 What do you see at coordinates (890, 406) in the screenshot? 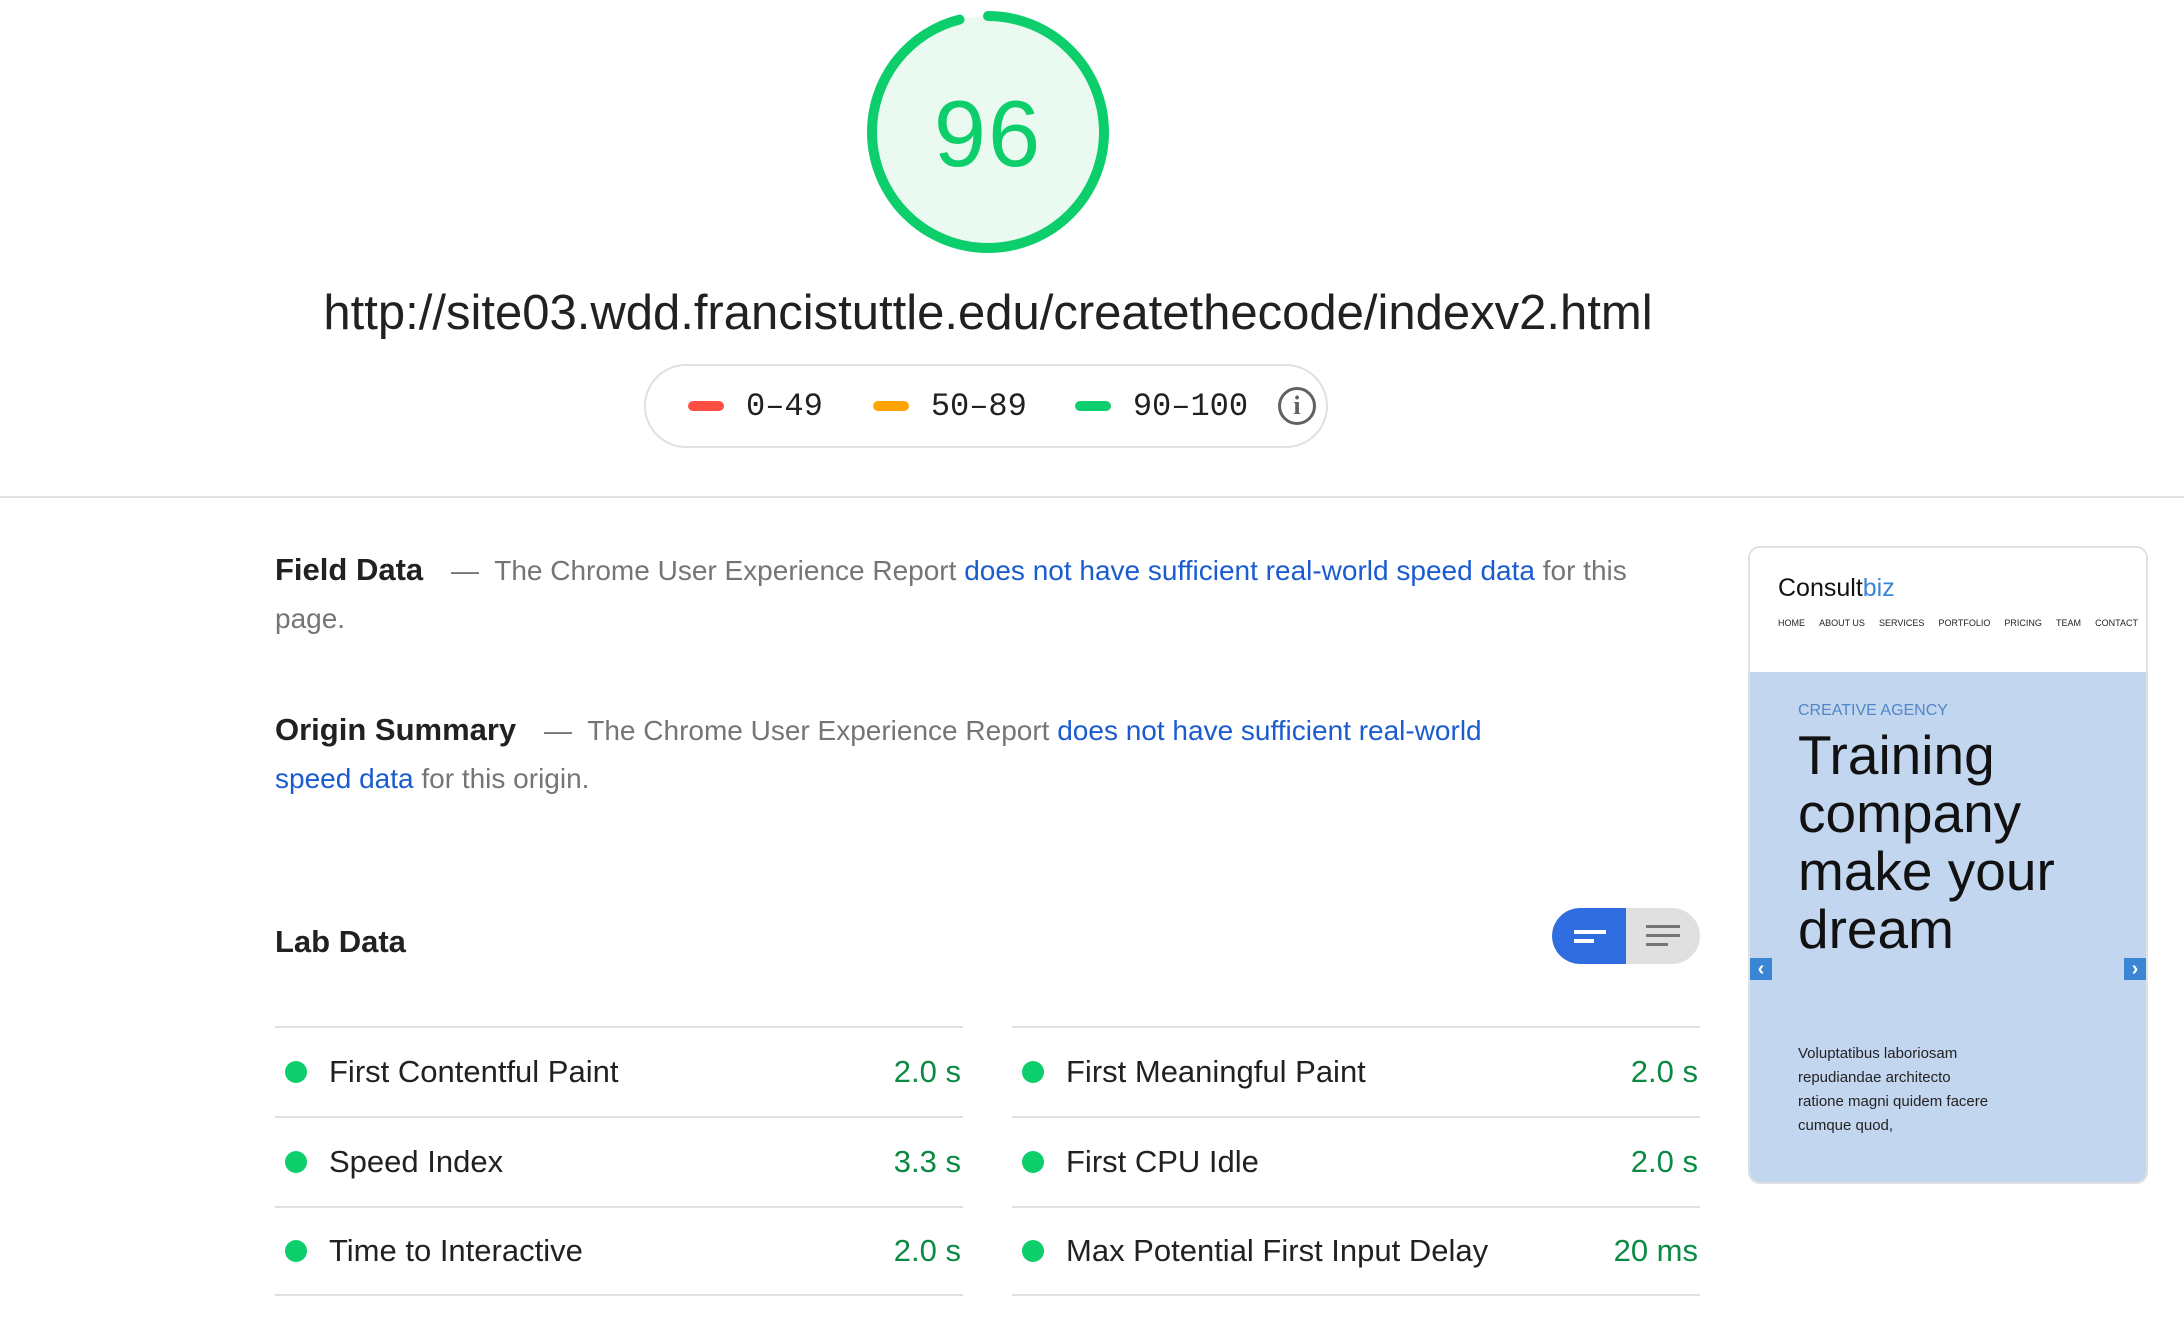
I see `average-bar` at bounding box center [890, 406].